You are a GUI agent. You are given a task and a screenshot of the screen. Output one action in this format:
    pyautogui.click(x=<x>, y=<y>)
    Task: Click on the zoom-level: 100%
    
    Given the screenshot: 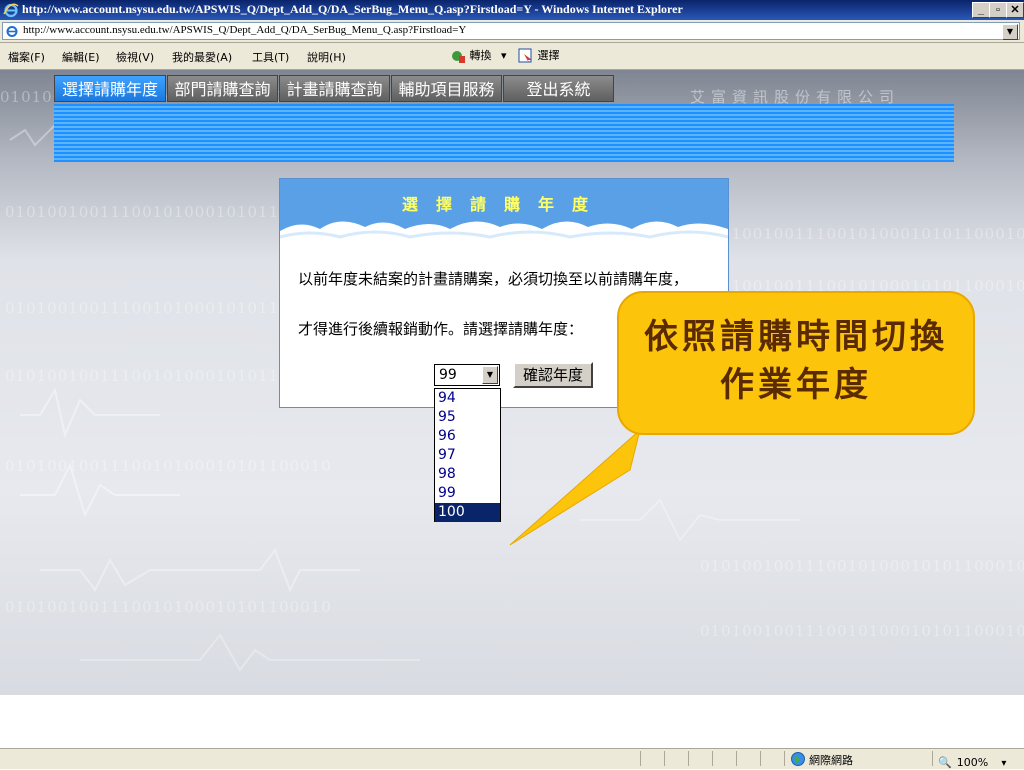 What is the action you would take?
    pyautogui.click(x=972, y=762)
    